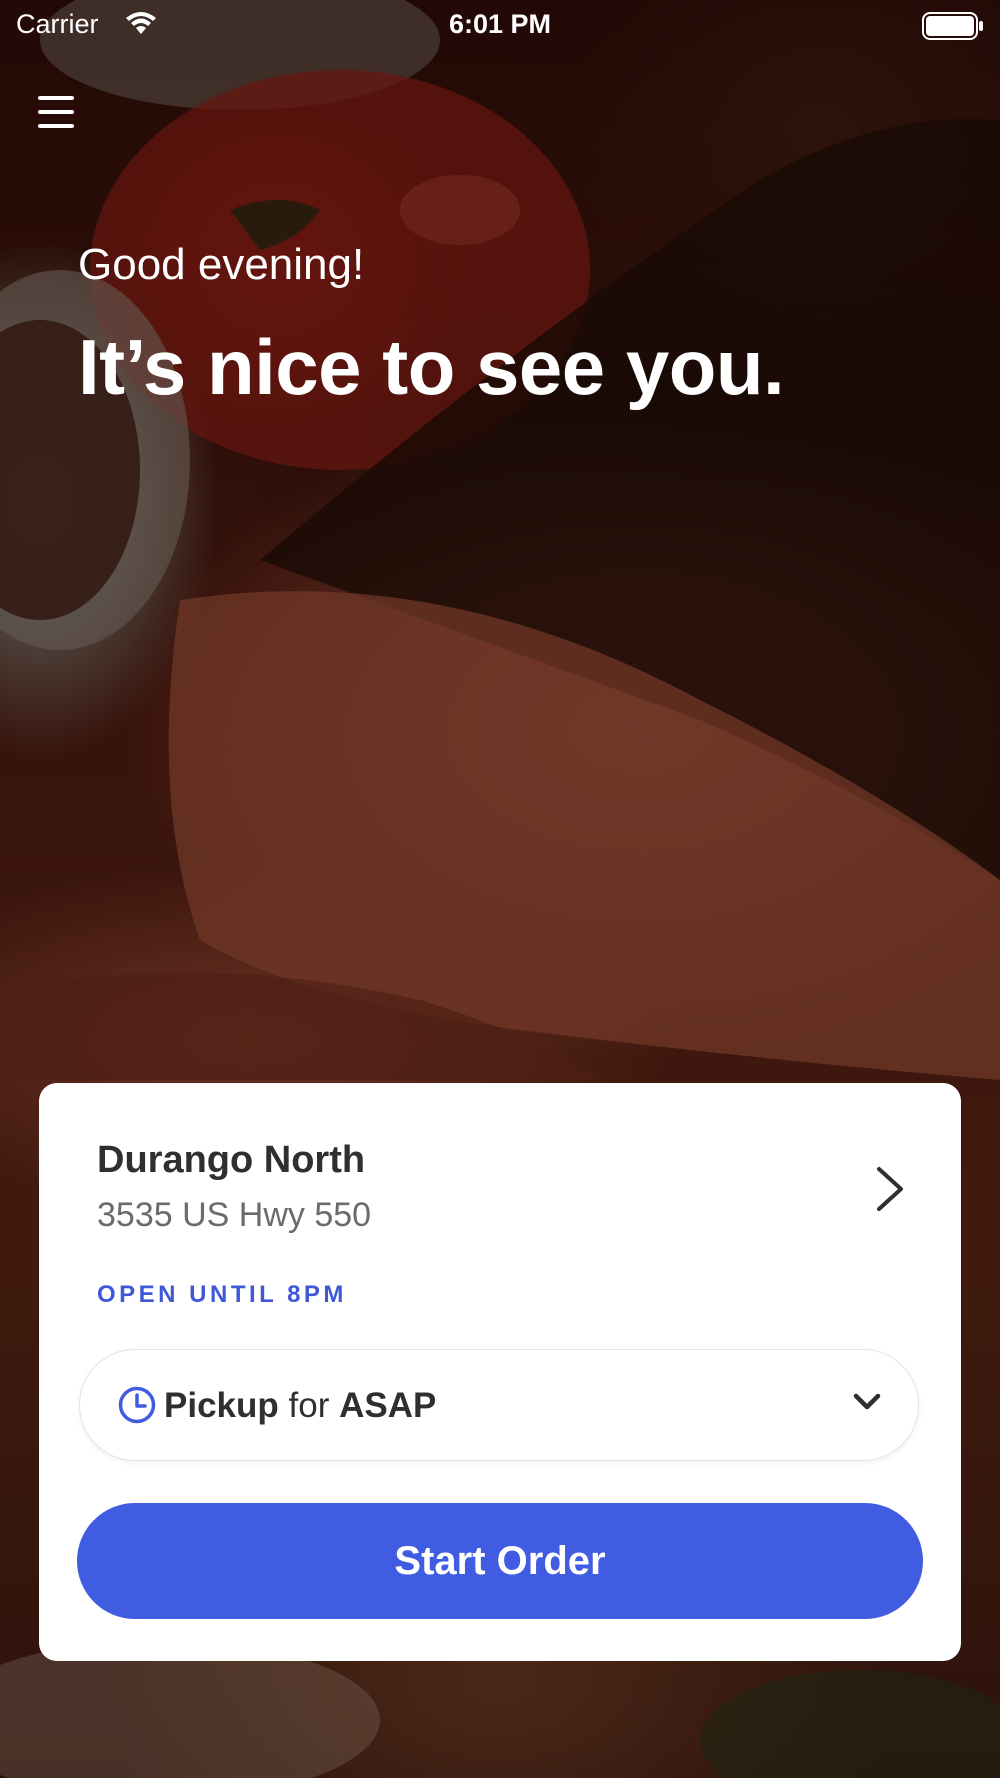 The height and width of the screenshot is (1778, 1000). What do you see at coordinates (388, 1405) in the screenshot?
I see `order-timing-label: ASAP` at bounding box center [388, 1405].